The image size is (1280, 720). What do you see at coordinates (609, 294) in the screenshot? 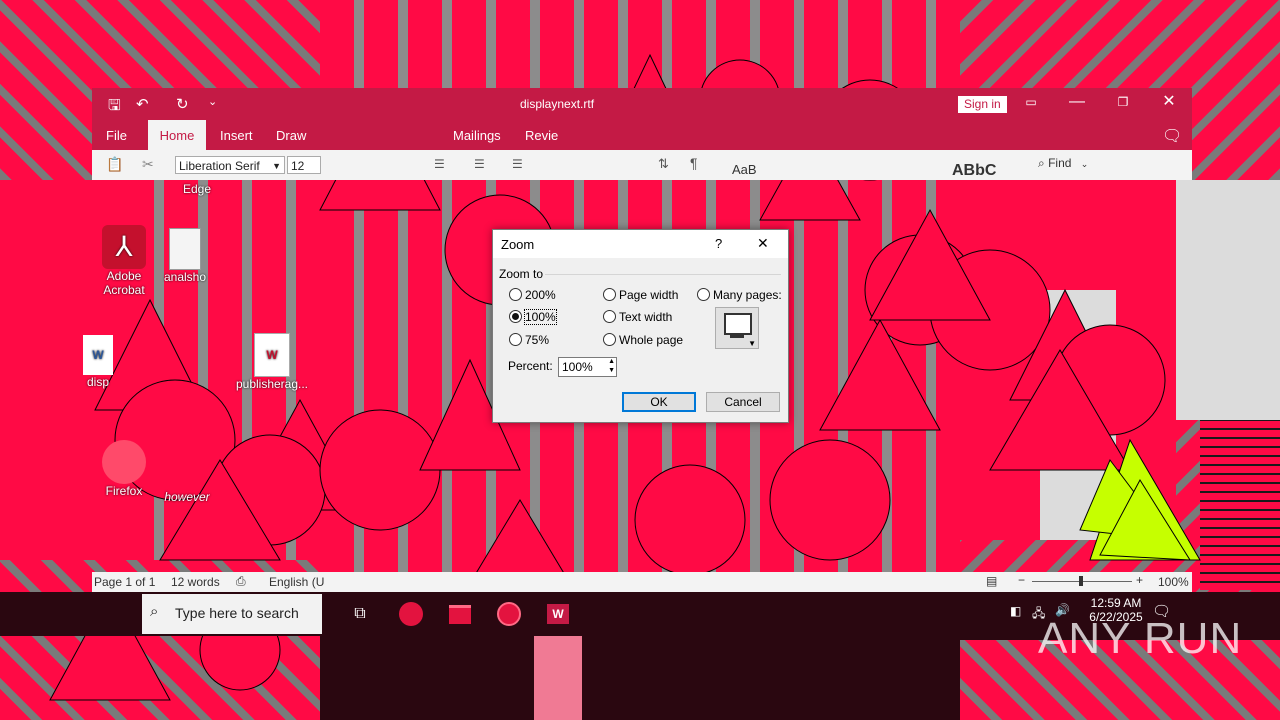
I see `radio-page-width` at bounding box center [609, 294].